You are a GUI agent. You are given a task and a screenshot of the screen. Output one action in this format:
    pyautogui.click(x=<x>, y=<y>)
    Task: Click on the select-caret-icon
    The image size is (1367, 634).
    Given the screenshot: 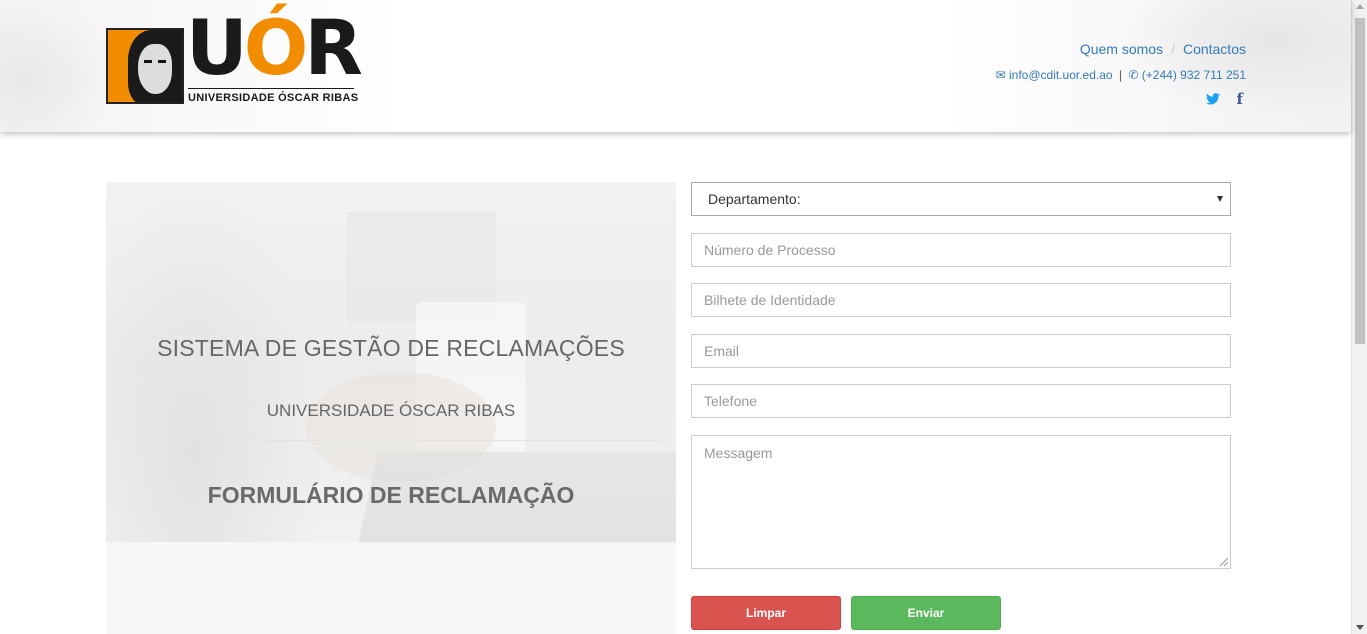 What is the action you would take?
    pyautogui.click(x=1220, y=199)
    